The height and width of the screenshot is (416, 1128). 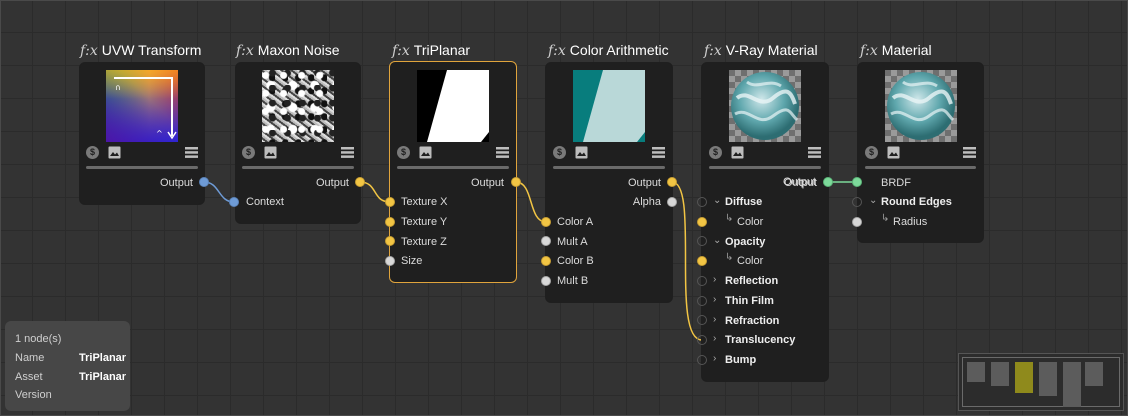 What do you see at coordinates (702, 281) in the screenshot?
I see `vray-reflection-port` at bounding box center [702, 281].